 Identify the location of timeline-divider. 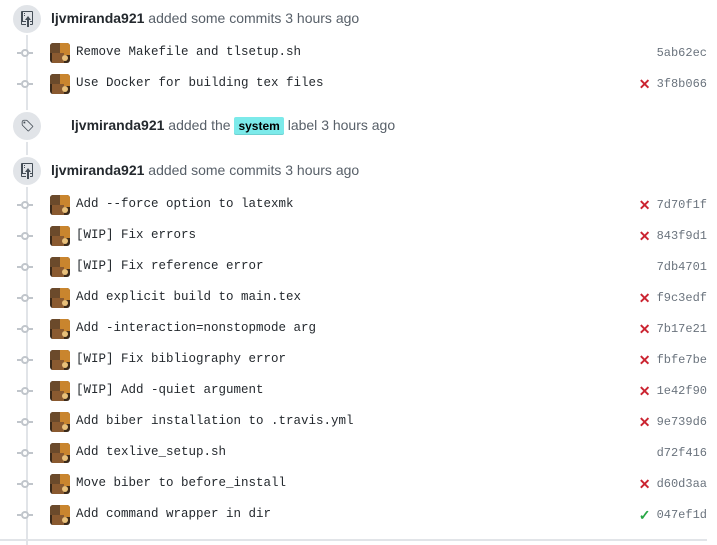
(353, 540).